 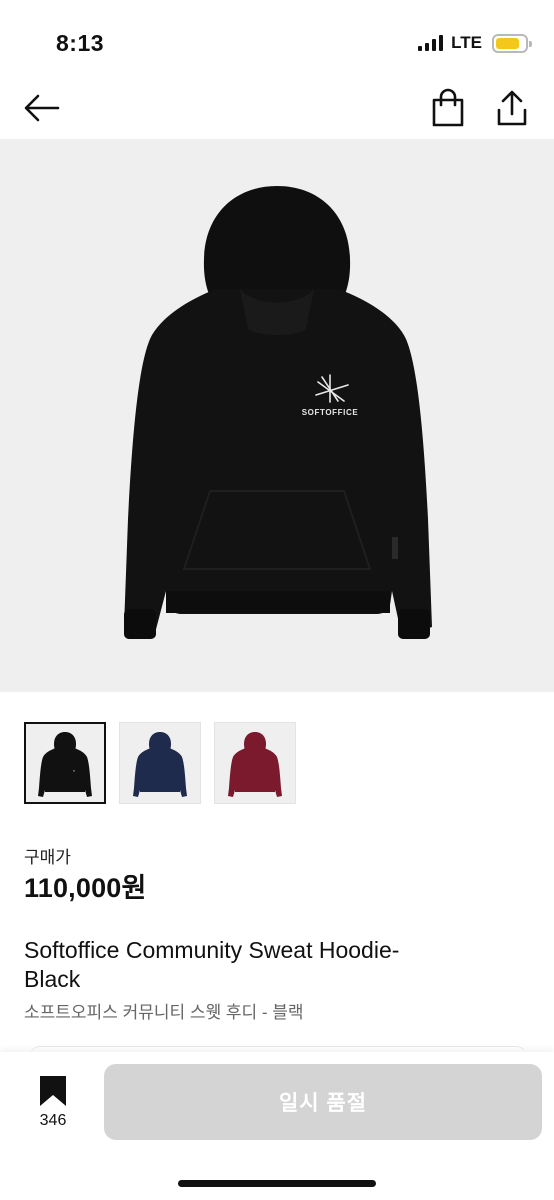 I want to click on share-icon, so click(x=512, y=108).